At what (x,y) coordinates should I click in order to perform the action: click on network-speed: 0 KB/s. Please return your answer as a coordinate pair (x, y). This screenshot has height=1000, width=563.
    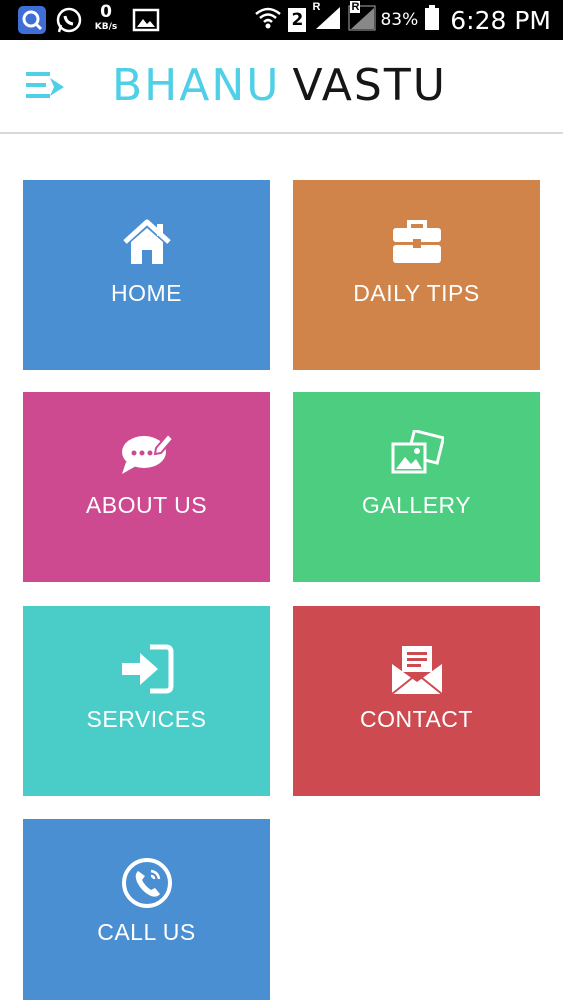
    Looking at the image, I should click on (106, 18).